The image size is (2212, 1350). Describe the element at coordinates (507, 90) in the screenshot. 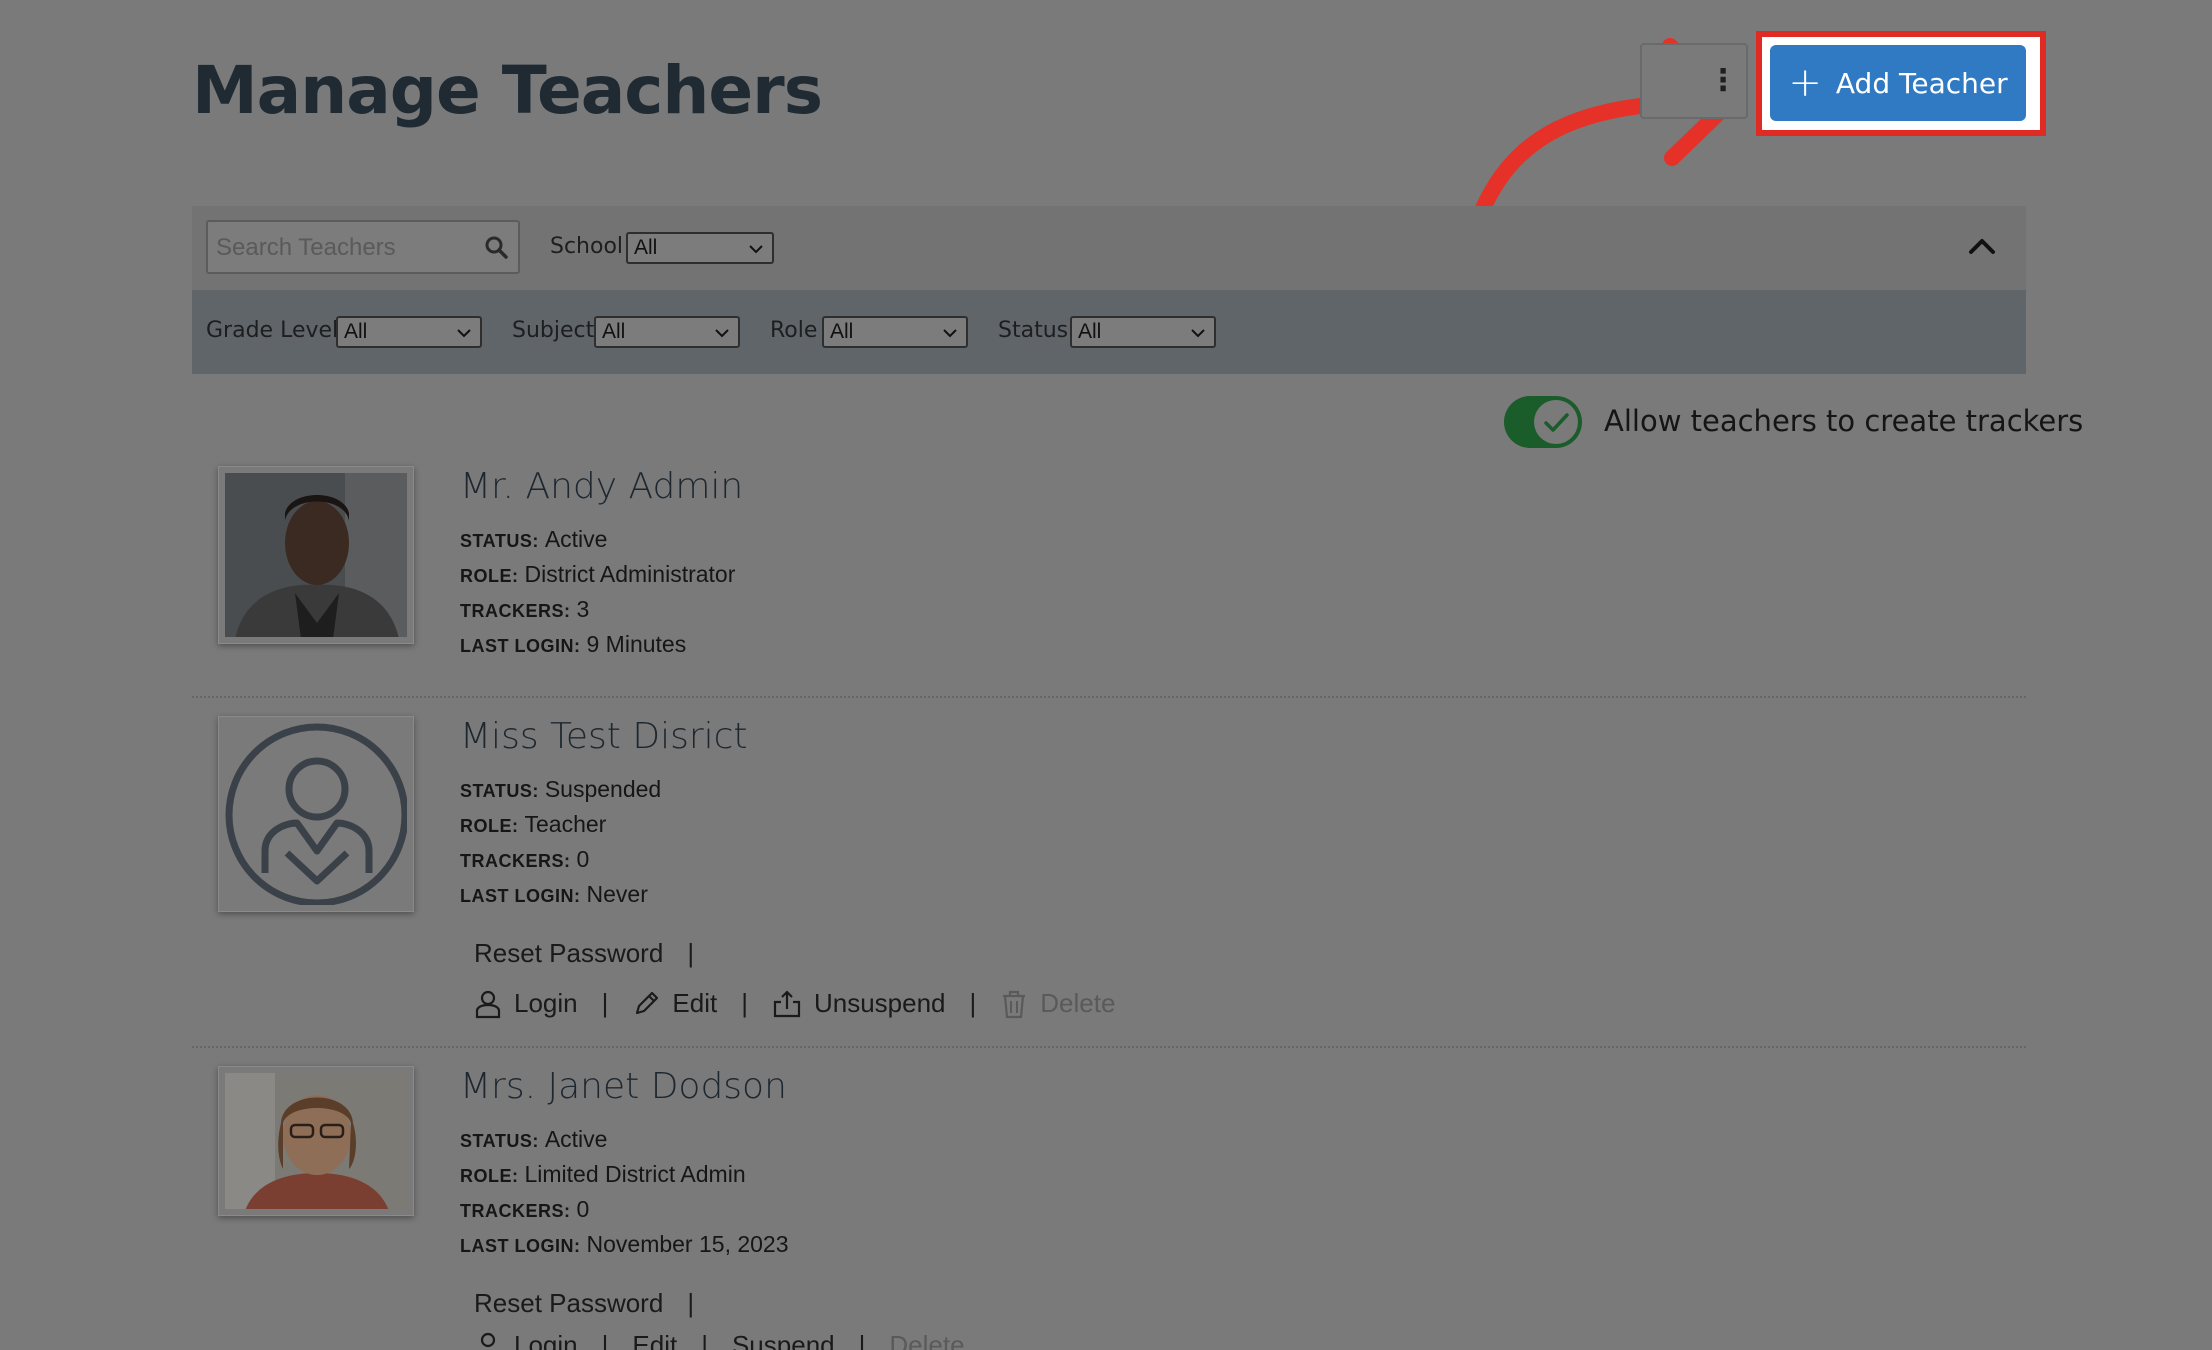

I see `page-title: Manage Teachers` at that location.